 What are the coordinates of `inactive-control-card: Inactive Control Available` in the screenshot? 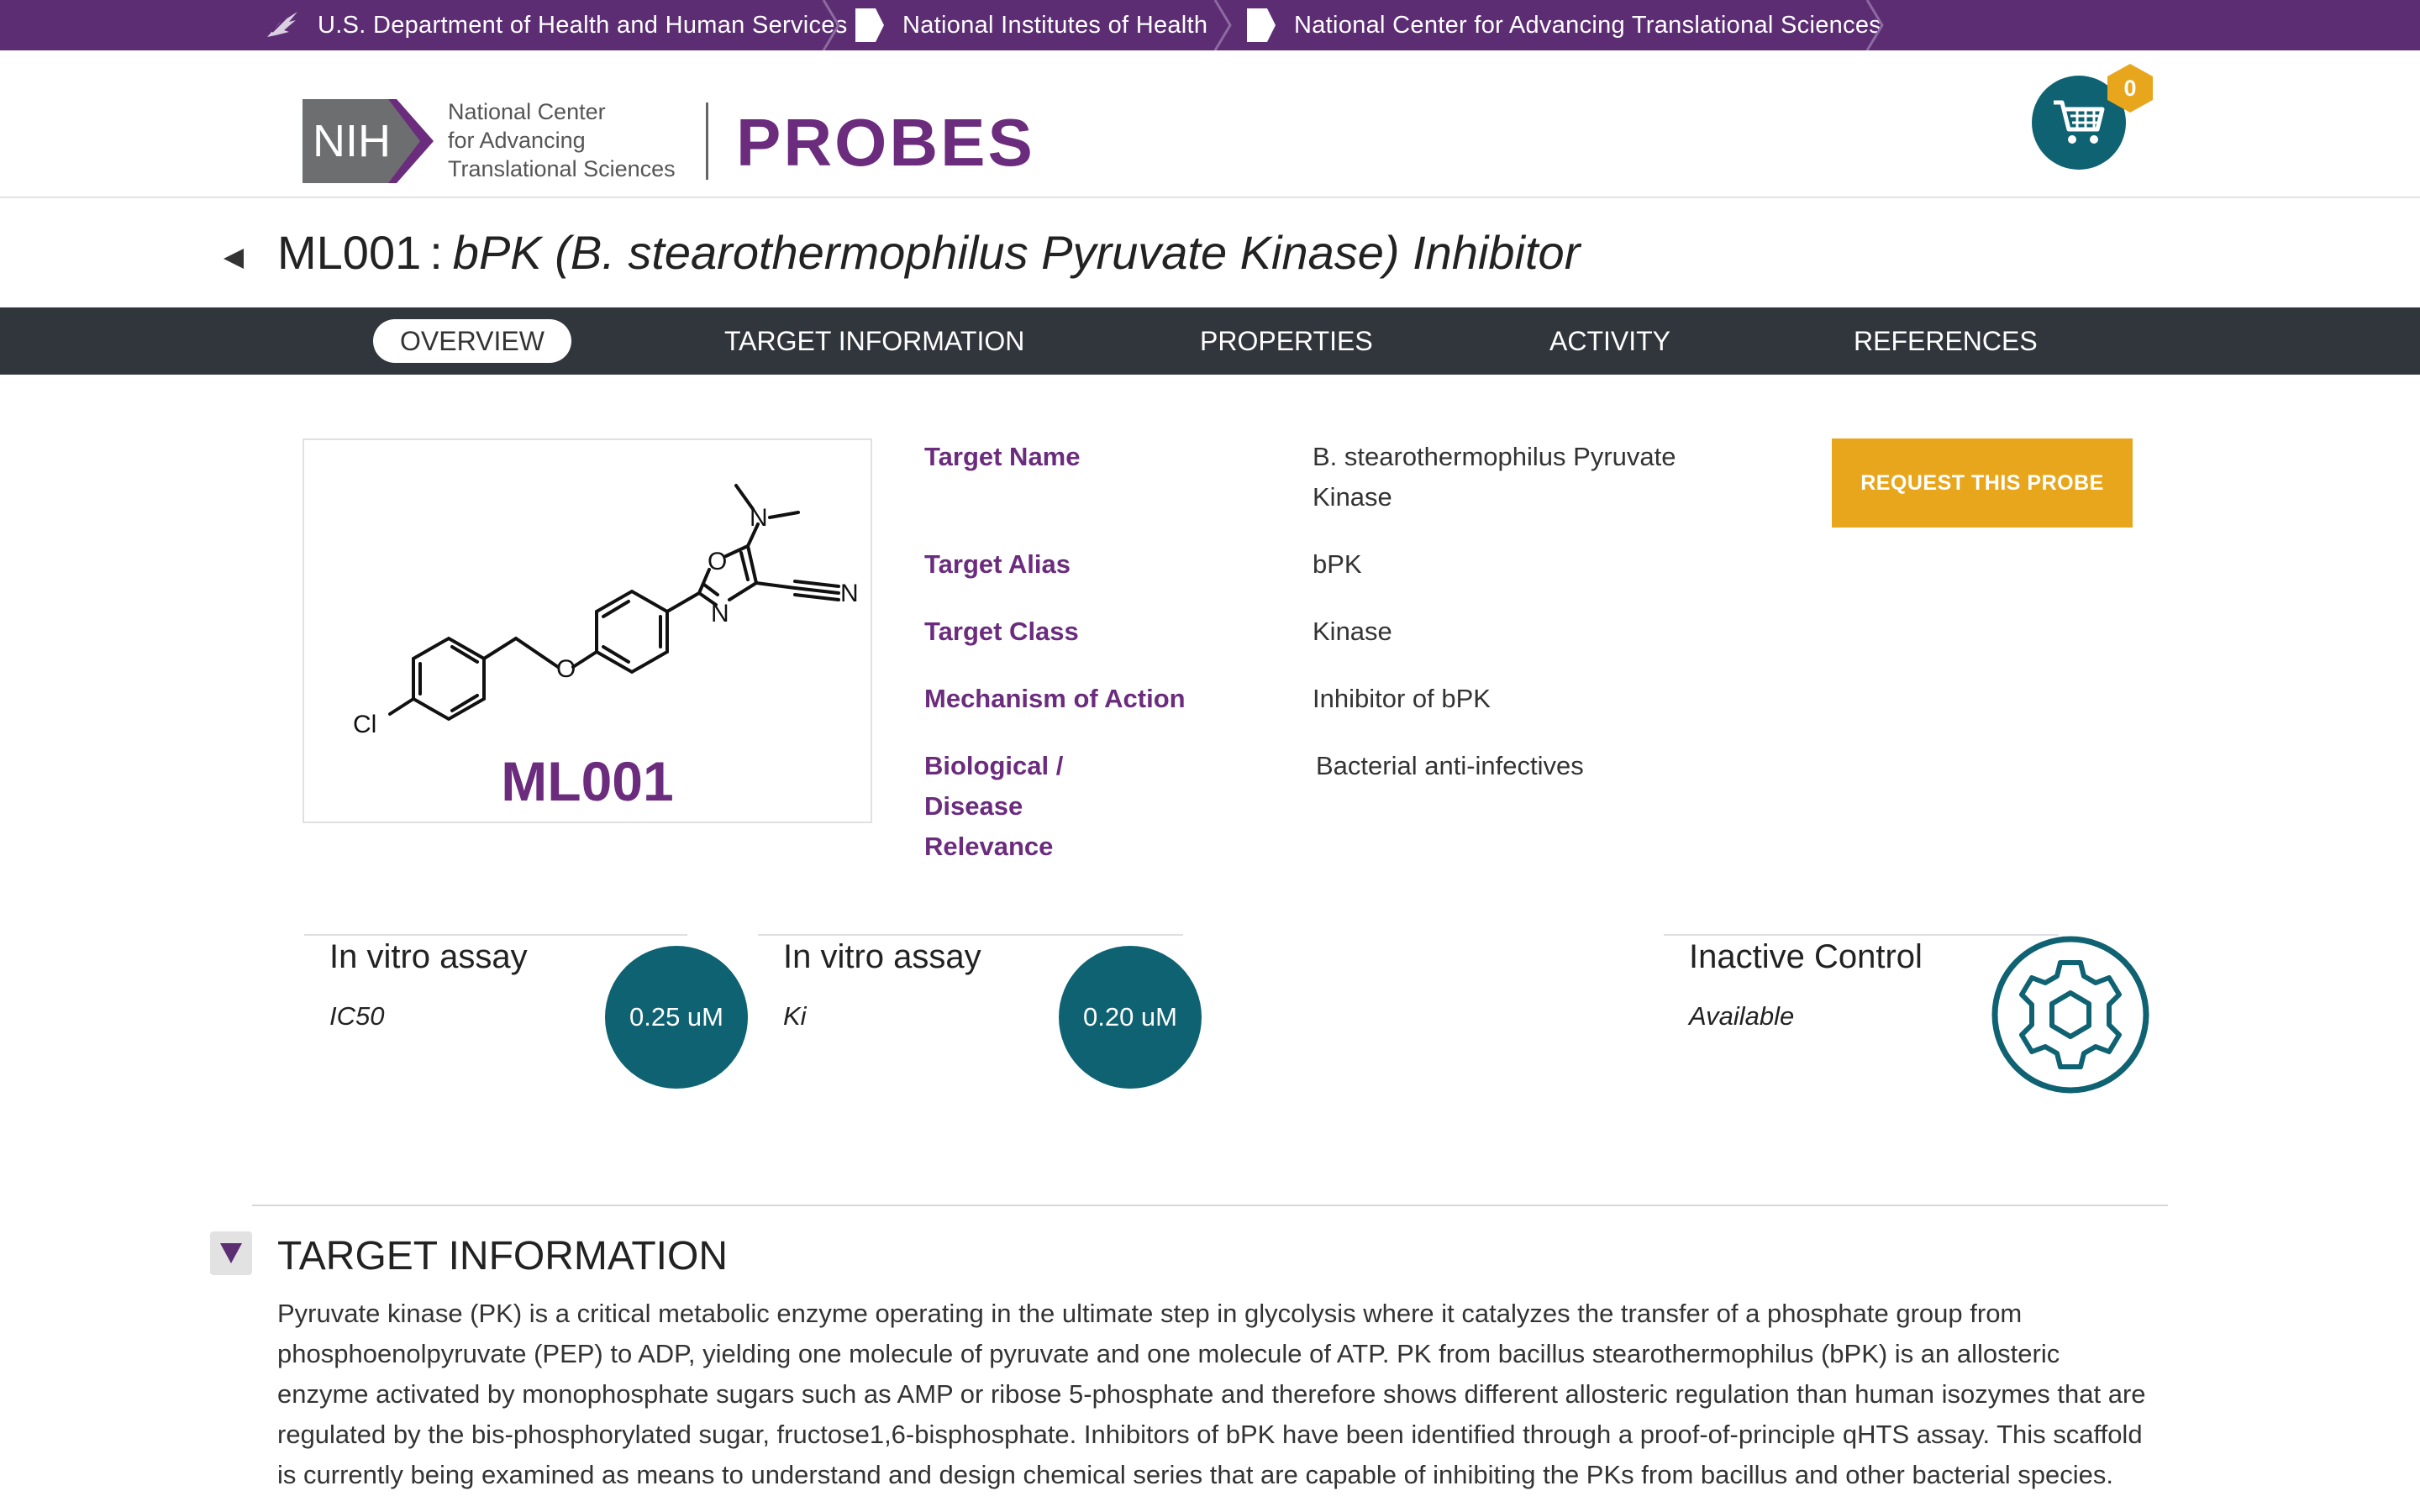 It's located at (1908, 1018).